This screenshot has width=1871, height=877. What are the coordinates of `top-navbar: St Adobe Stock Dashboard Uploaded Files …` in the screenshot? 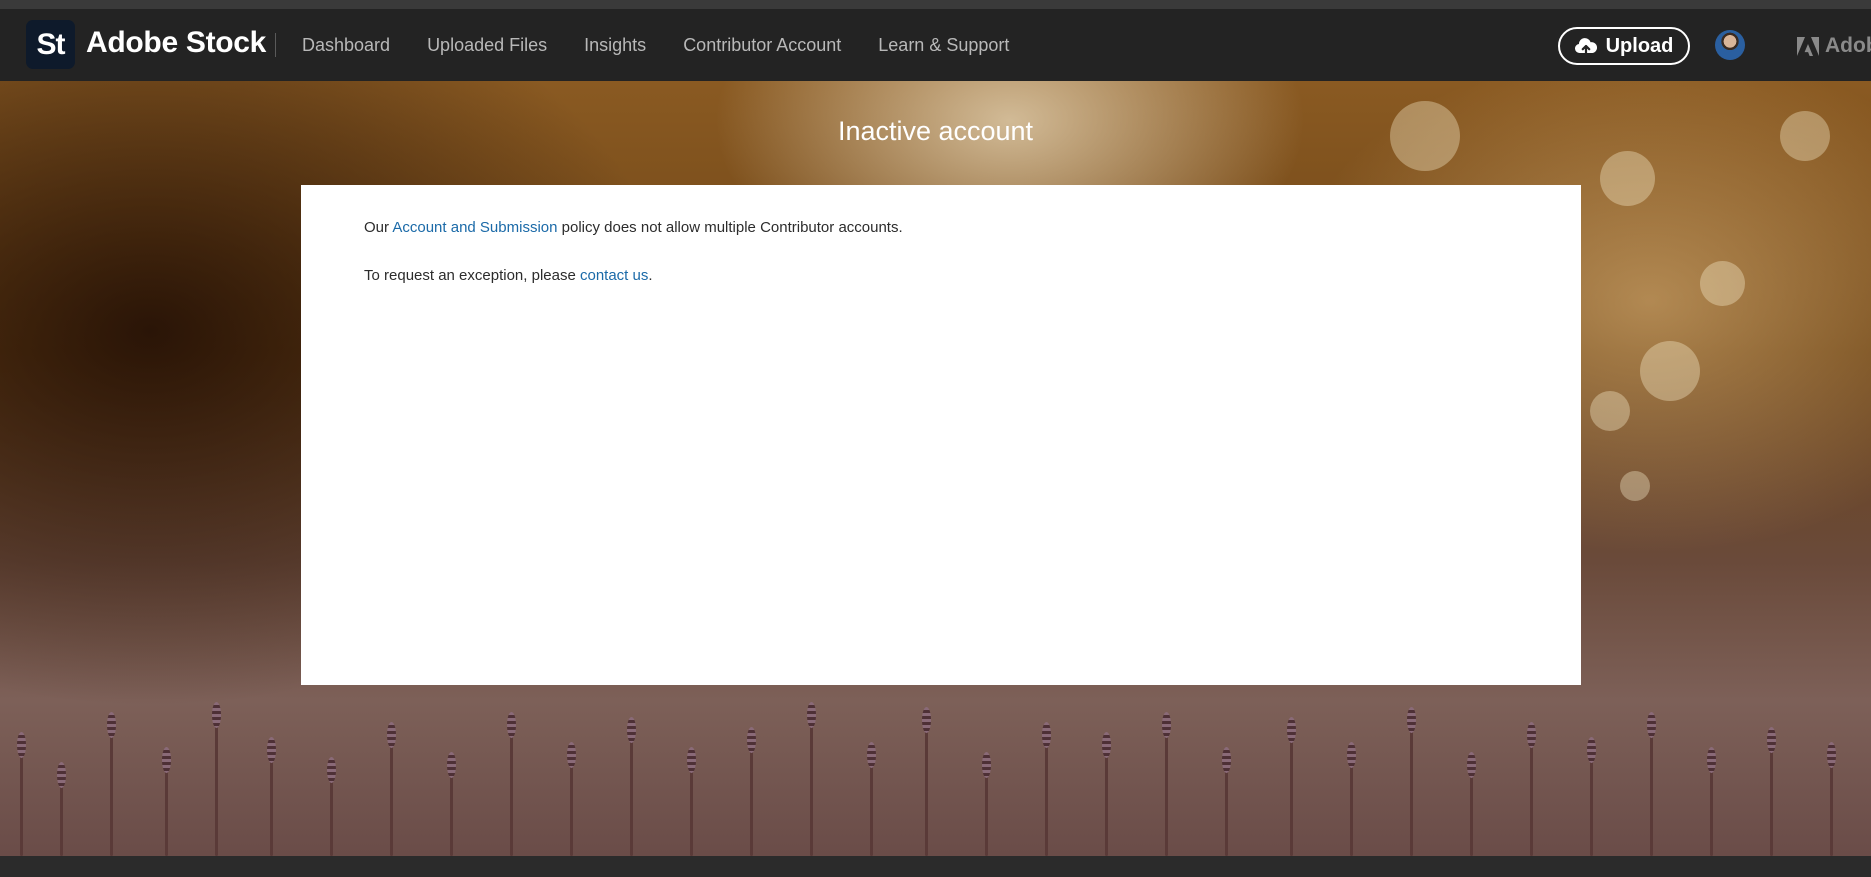 It's located at (935, 45).